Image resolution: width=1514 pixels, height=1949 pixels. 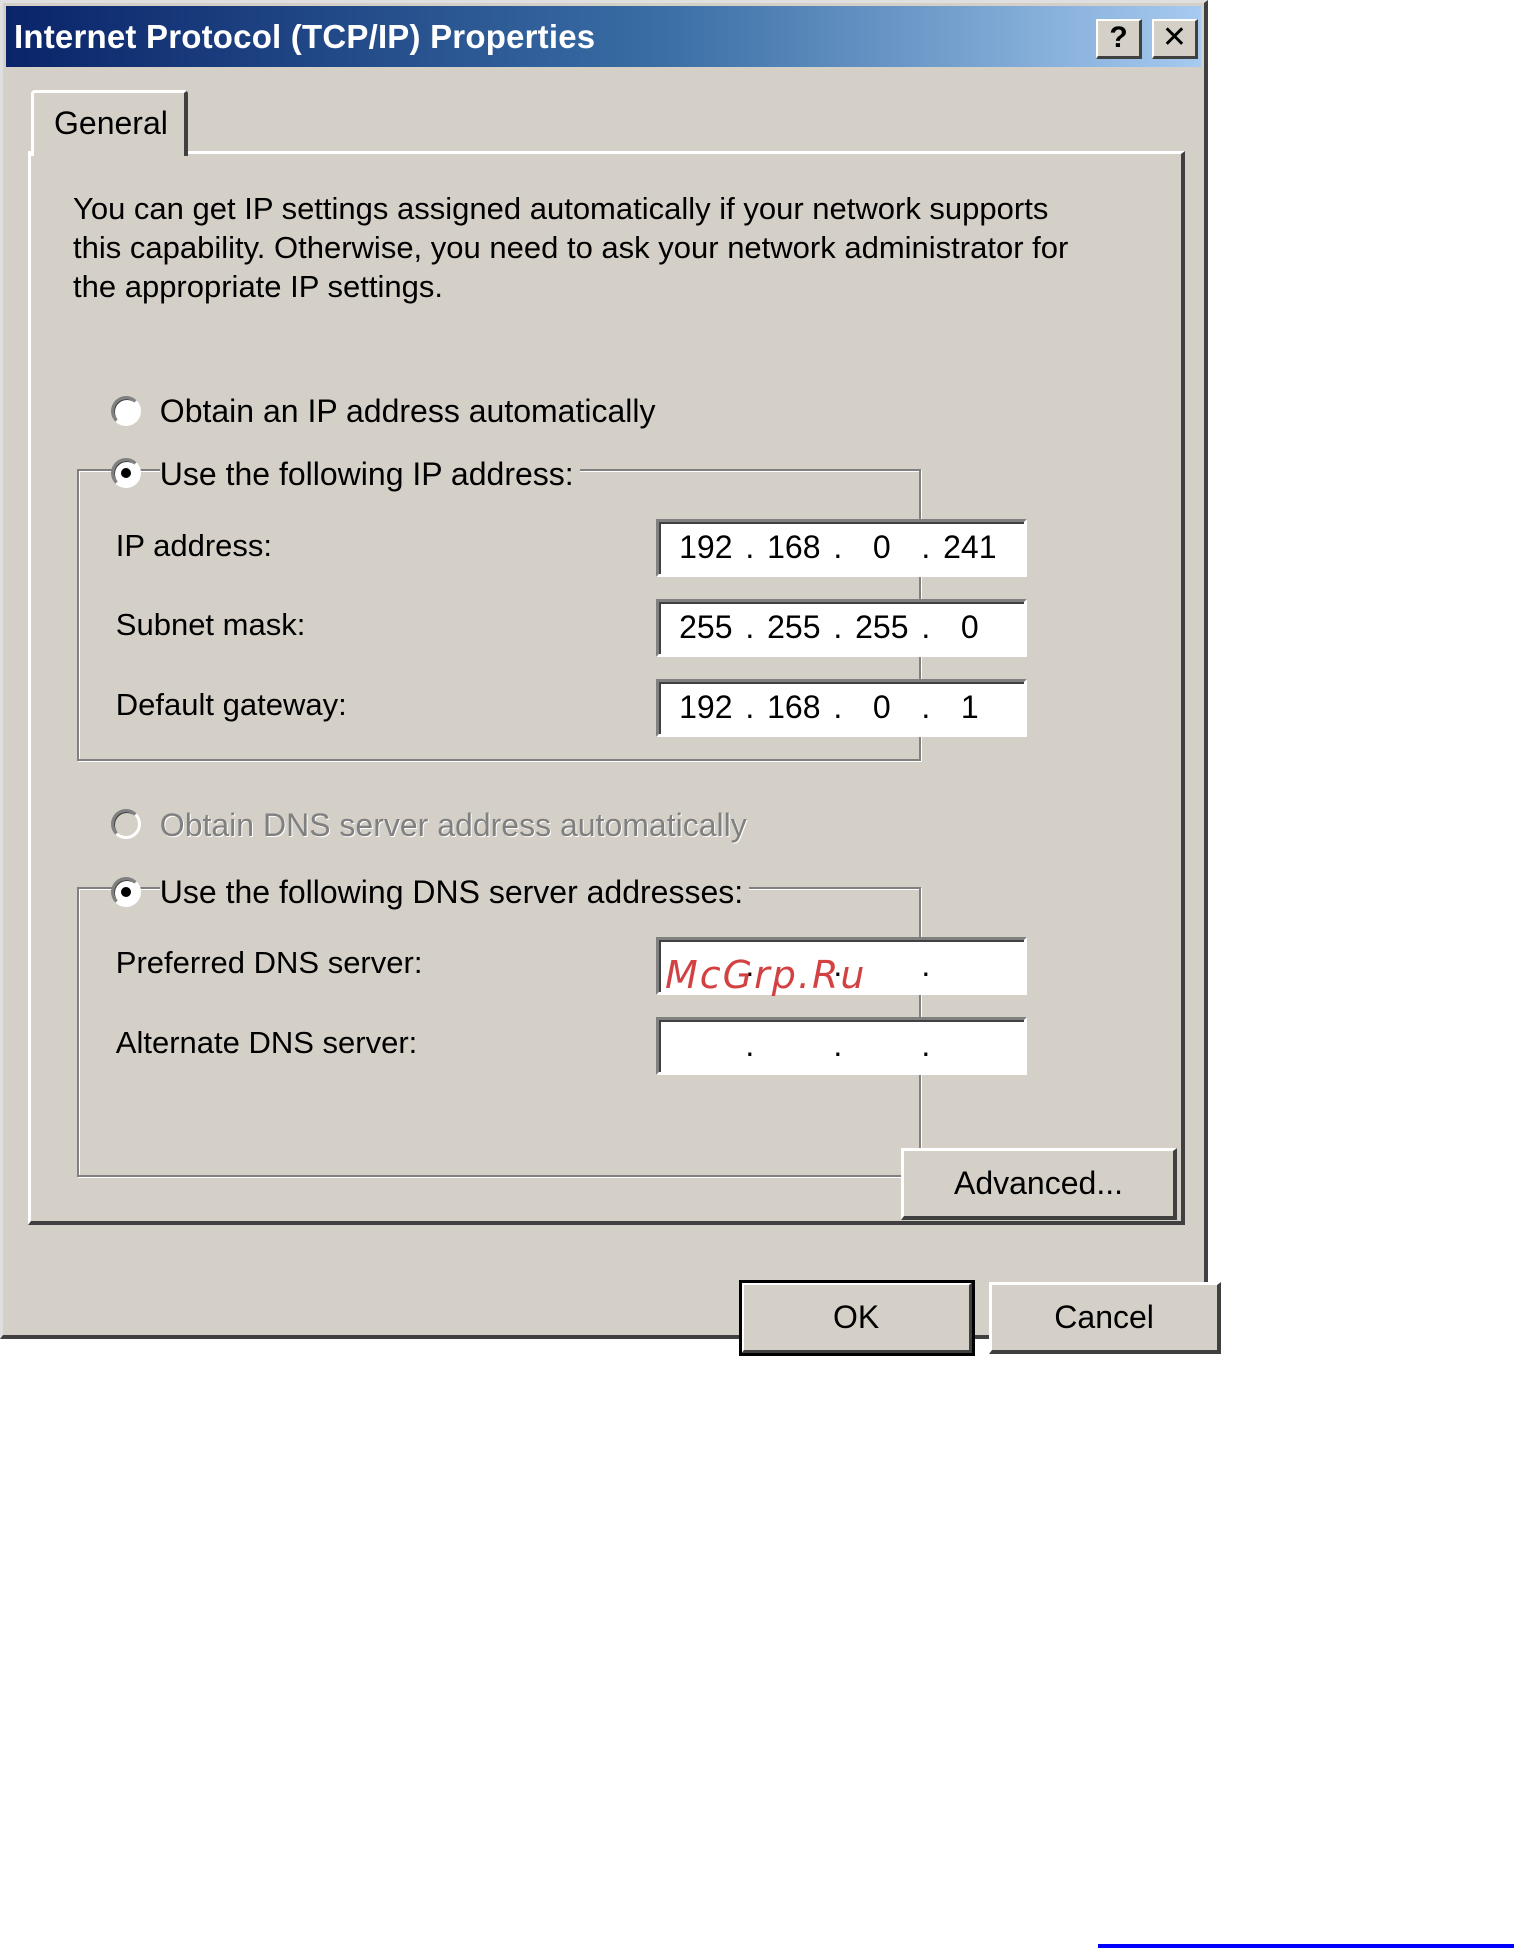 What do you see at coordinates (231, 704) in the screenshot?
I see `default-gateway-label: Default gateway:` at bounding box center [231, 704].